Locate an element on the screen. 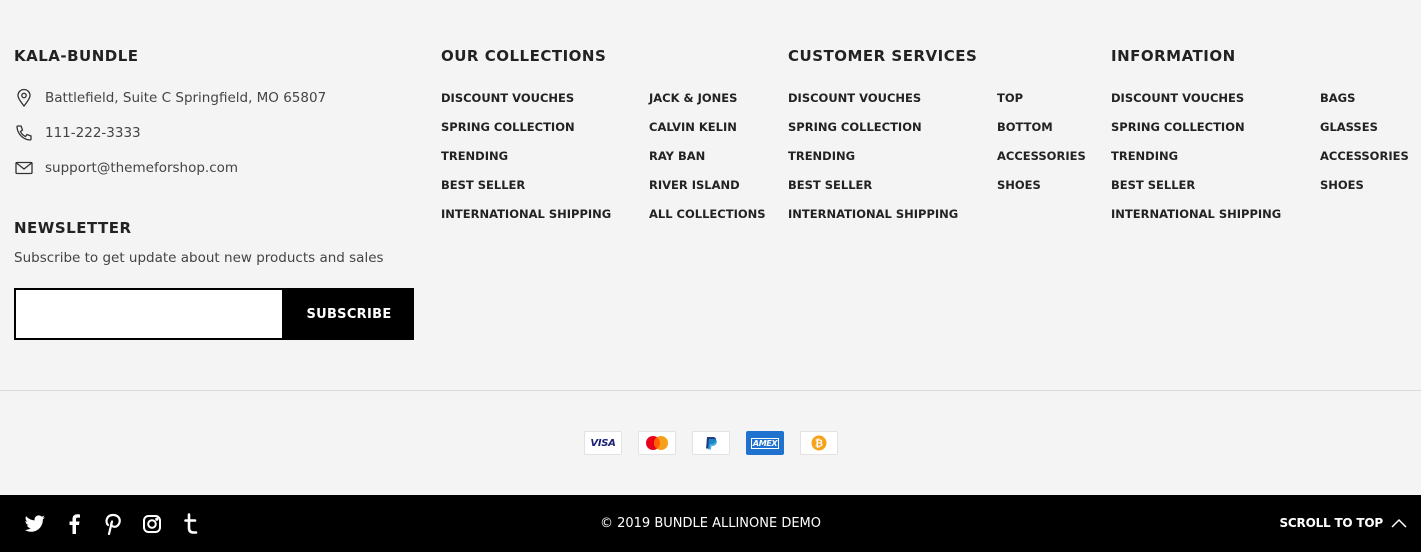  link-top: TOP is located at coordinates (1041, 105).